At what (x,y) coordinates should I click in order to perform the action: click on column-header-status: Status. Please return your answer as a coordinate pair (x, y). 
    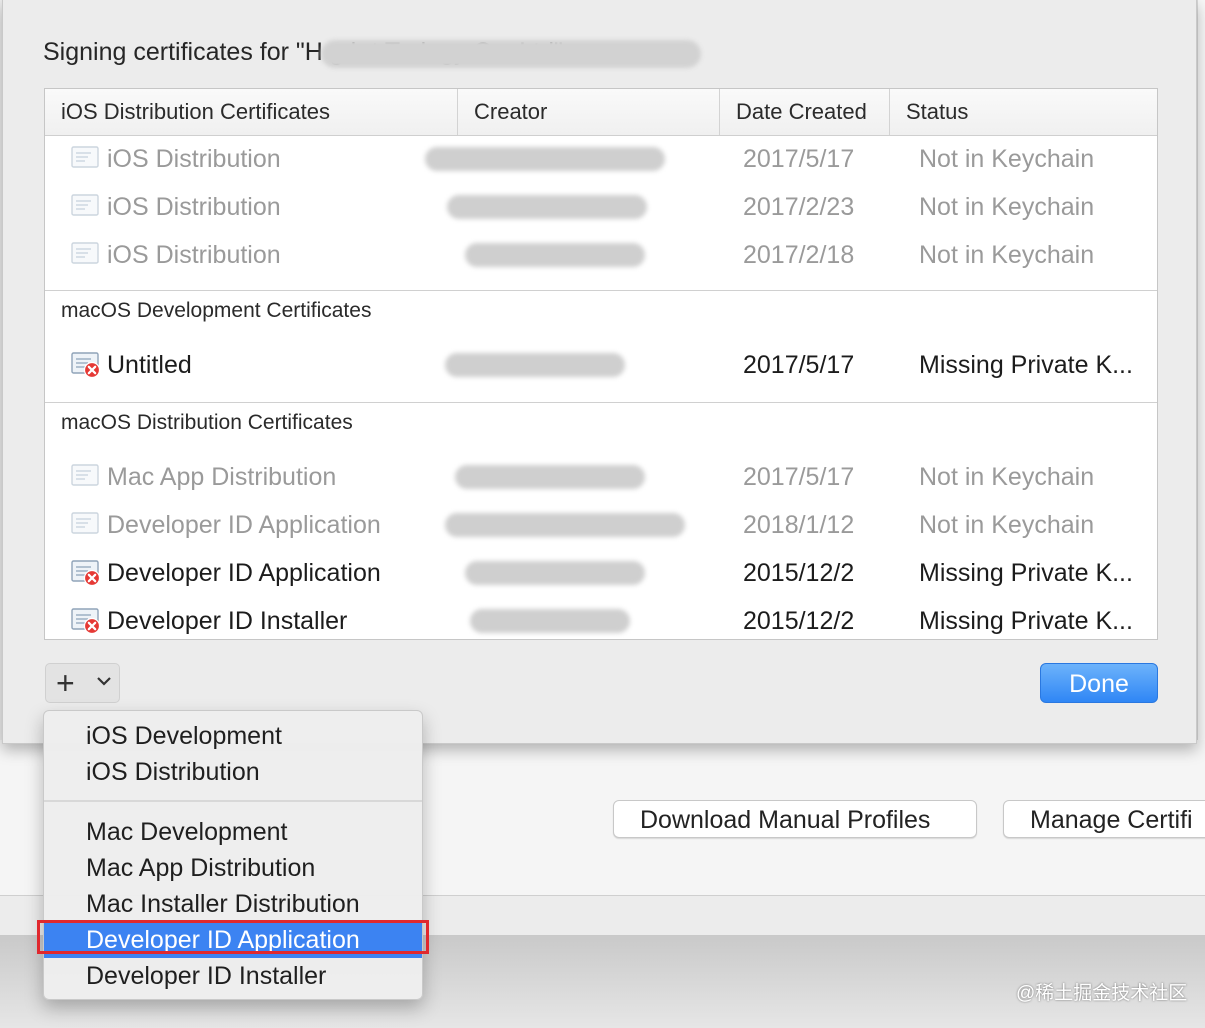
    Looking at the image, I should click on (1023, 112).